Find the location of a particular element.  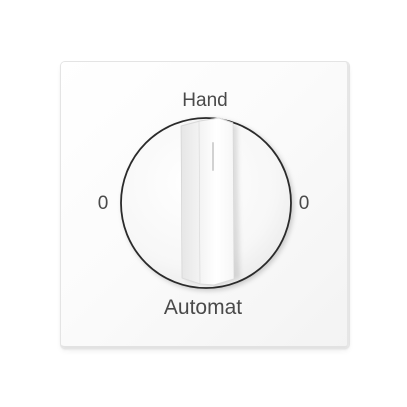

label-automat: Automat is located at coordinates (203, 307).